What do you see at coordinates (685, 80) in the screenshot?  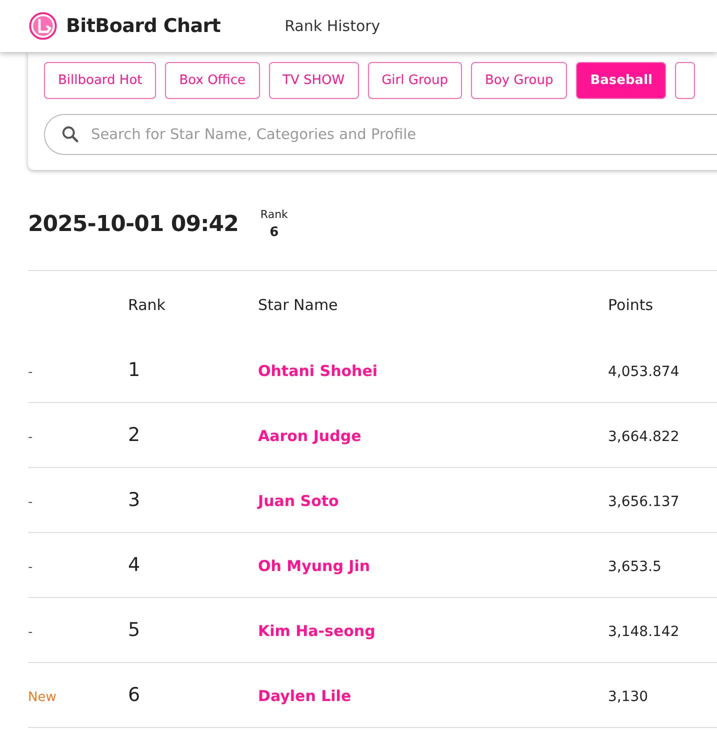 I see `category-tab` at bounding box center [685, 80].